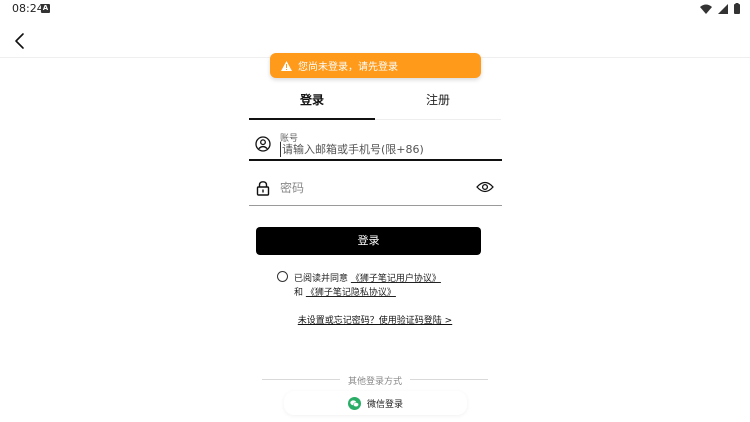 The width and height of the screenshot is (750, 422). Describe the element at coordinates (312, 103) in the screenshot. I see `tab-login: 登录` at that location.